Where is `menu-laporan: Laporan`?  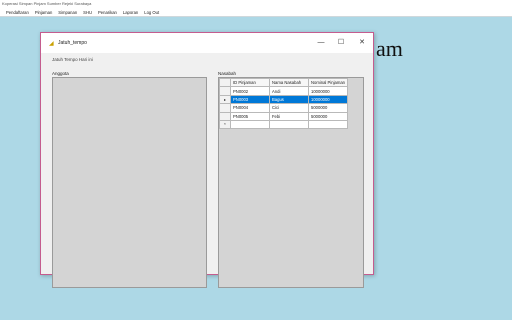 menu-laporan: Laporan is located at coordinates (130, 12).